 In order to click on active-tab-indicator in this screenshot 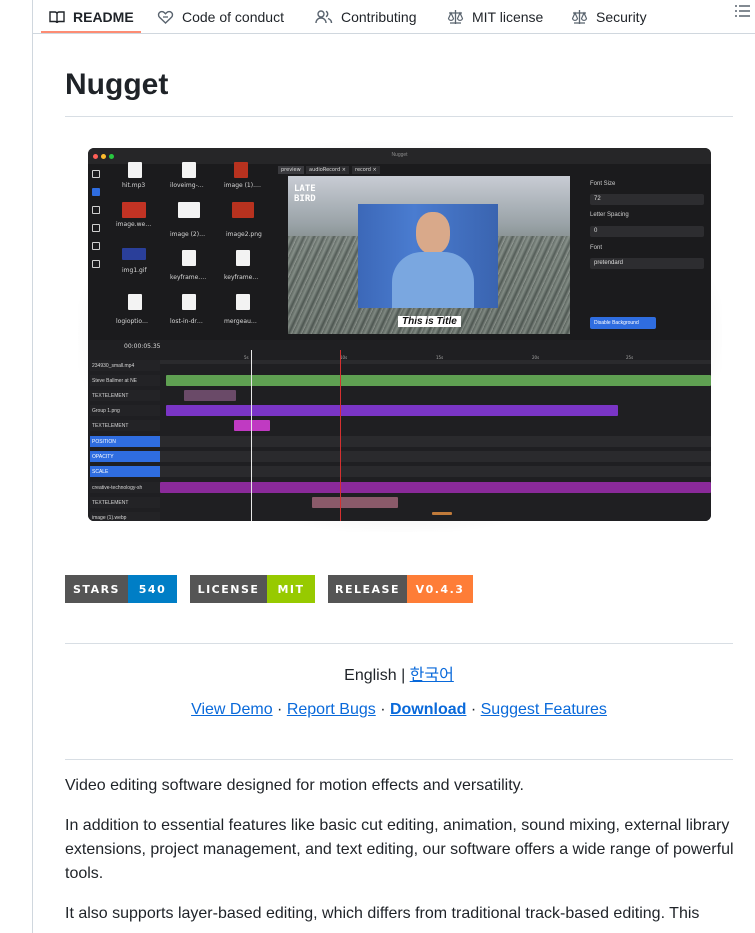, I will do `click(91, 32)`.